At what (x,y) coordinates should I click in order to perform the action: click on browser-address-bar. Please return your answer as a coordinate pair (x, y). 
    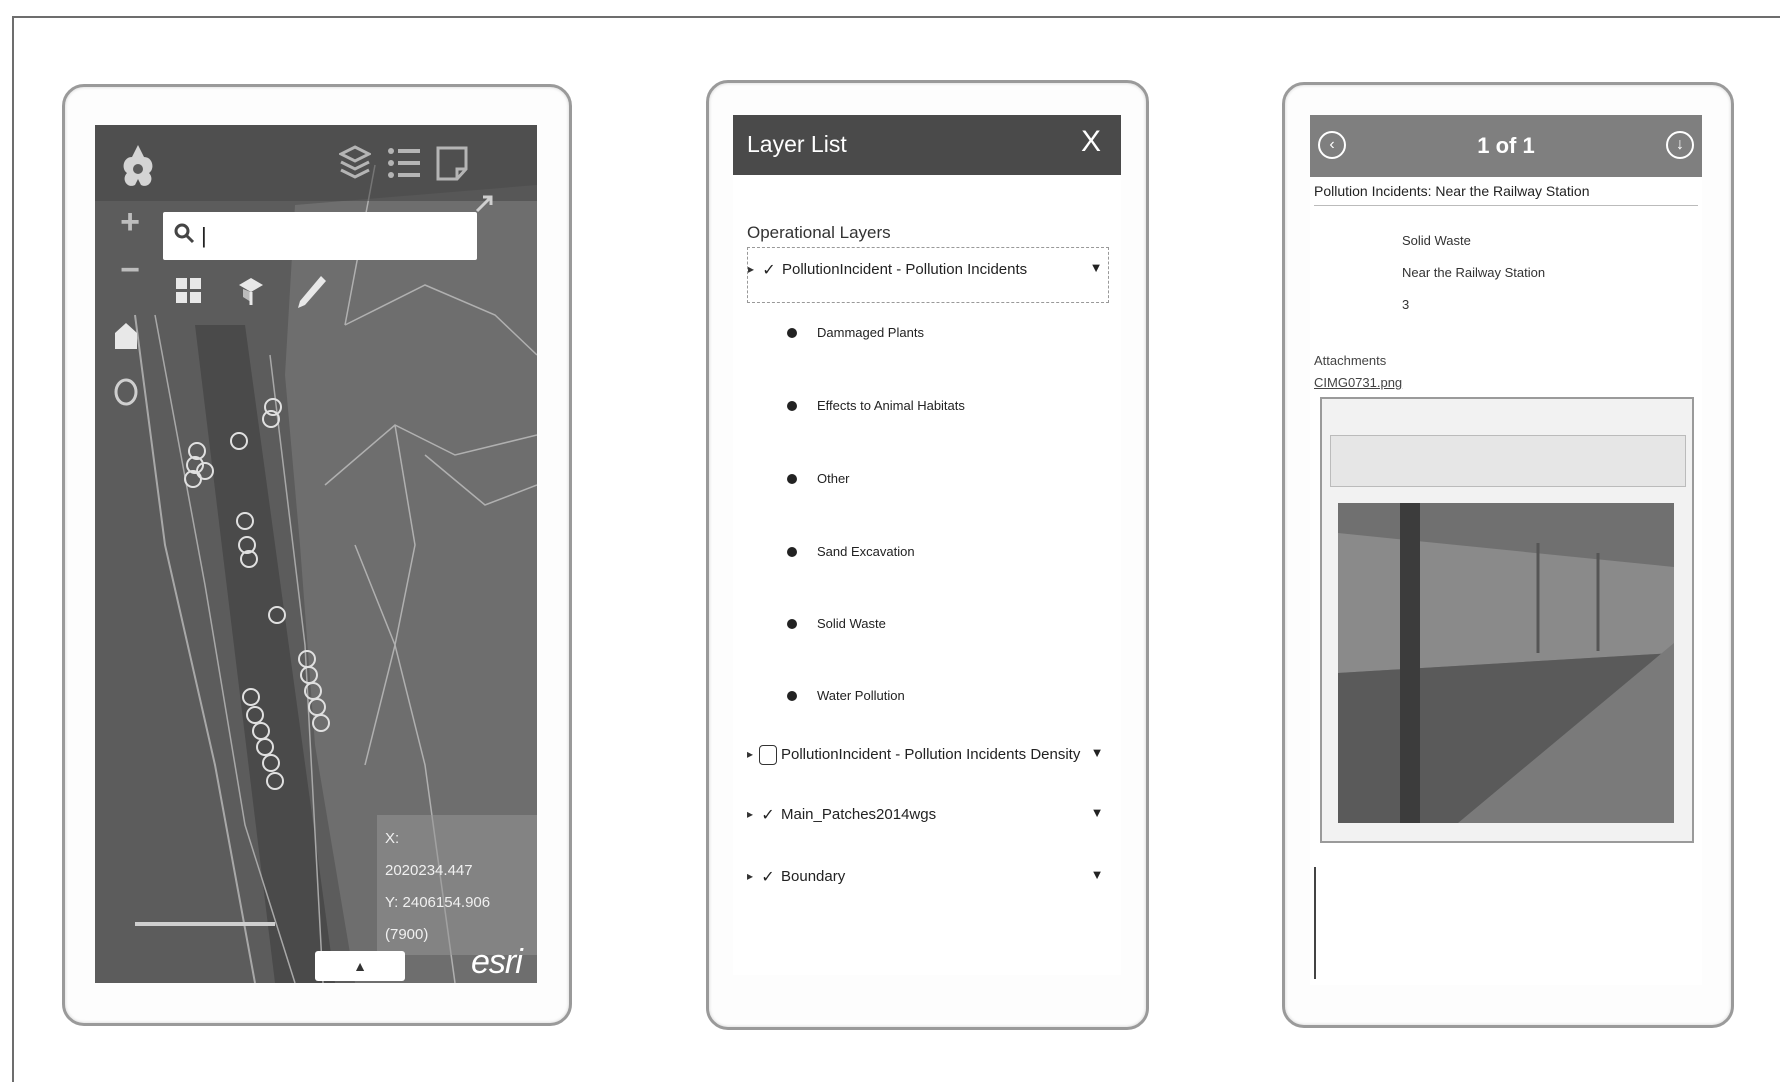
    Looking at the image, I should click on (1508, 461).